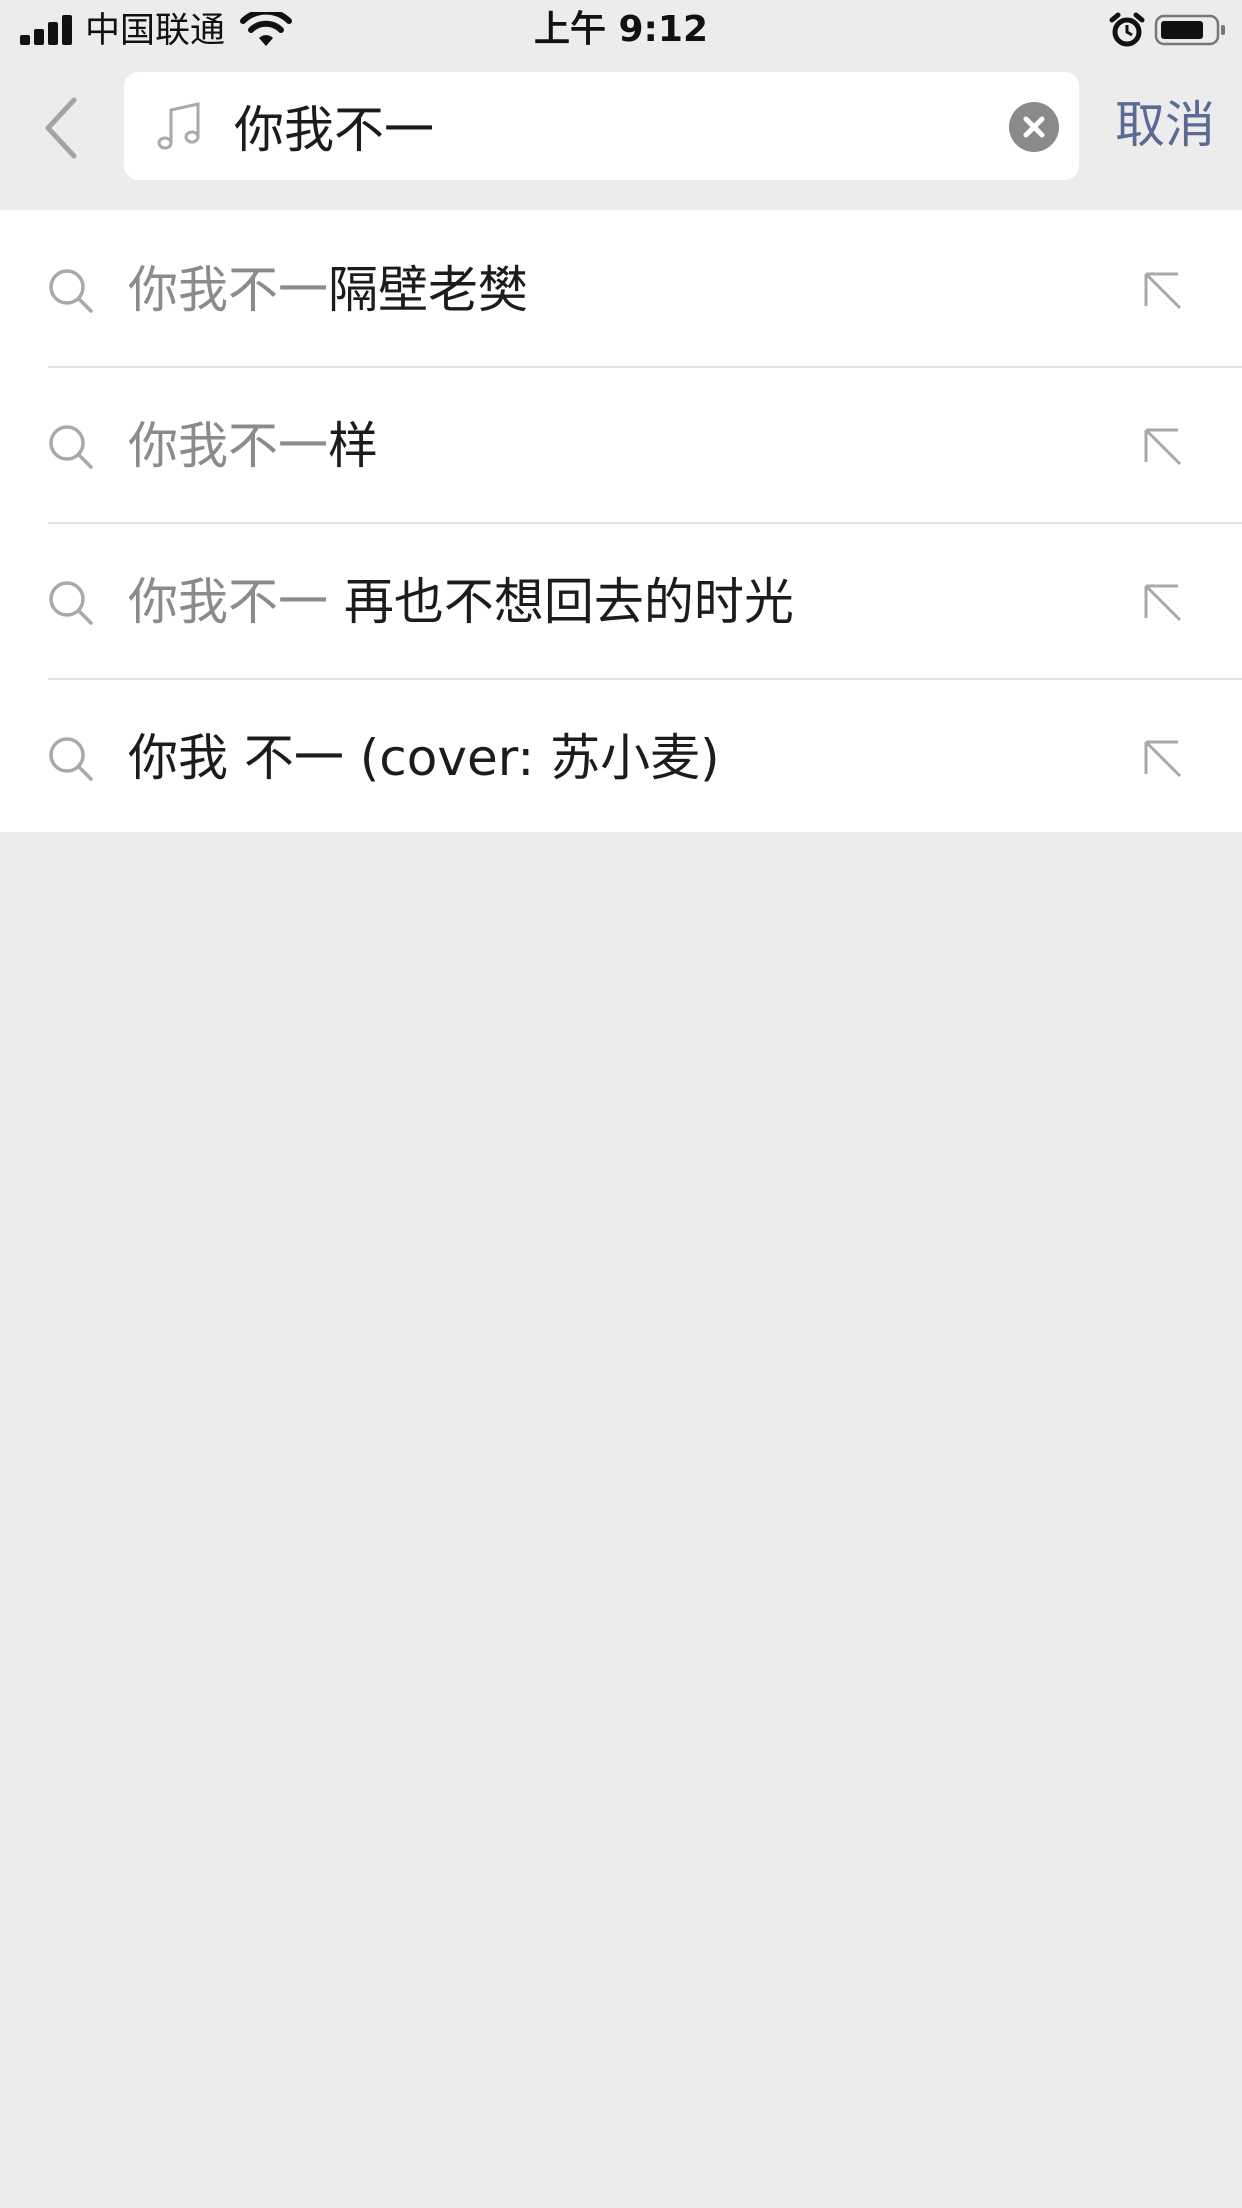 The image size is (1242, 2208). Describe the element at coordinates (621, 444) in the screenshot. I see `suggestion-item: 你我不一样` at that location.